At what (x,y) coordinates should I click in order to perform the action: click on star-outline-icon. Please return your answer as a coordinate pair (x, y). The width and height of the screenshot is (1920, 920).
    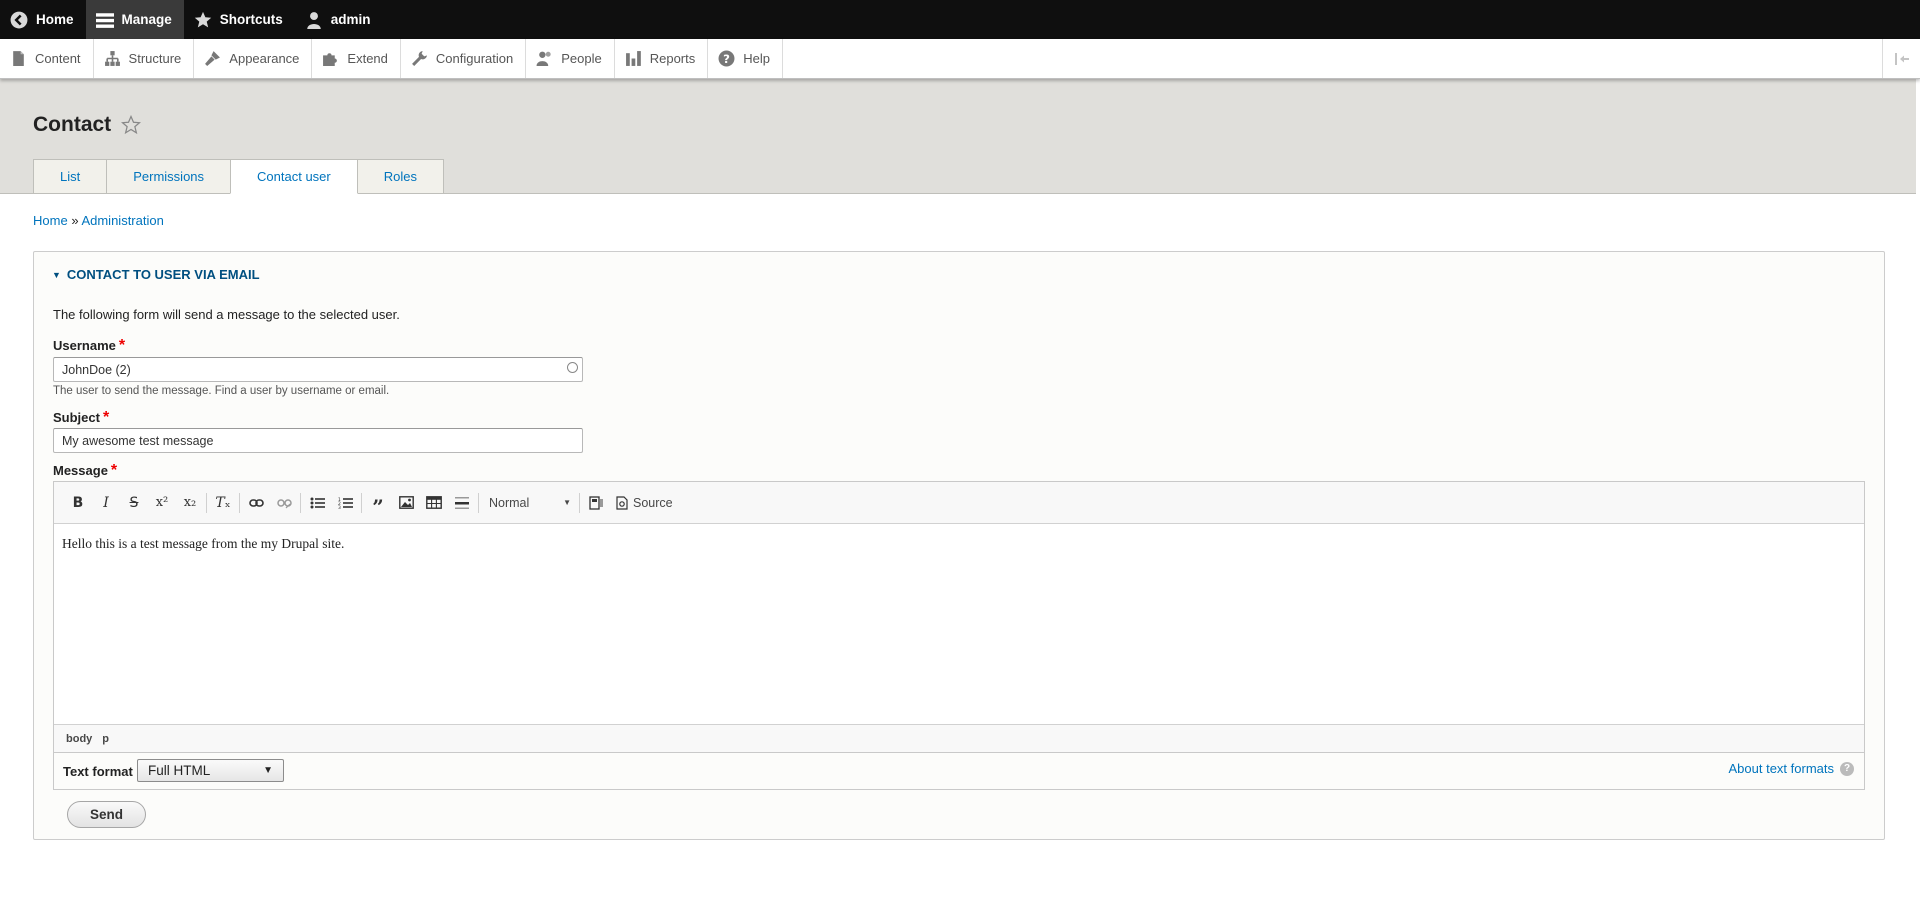
    Looking at the image, I should click on (131, 125).